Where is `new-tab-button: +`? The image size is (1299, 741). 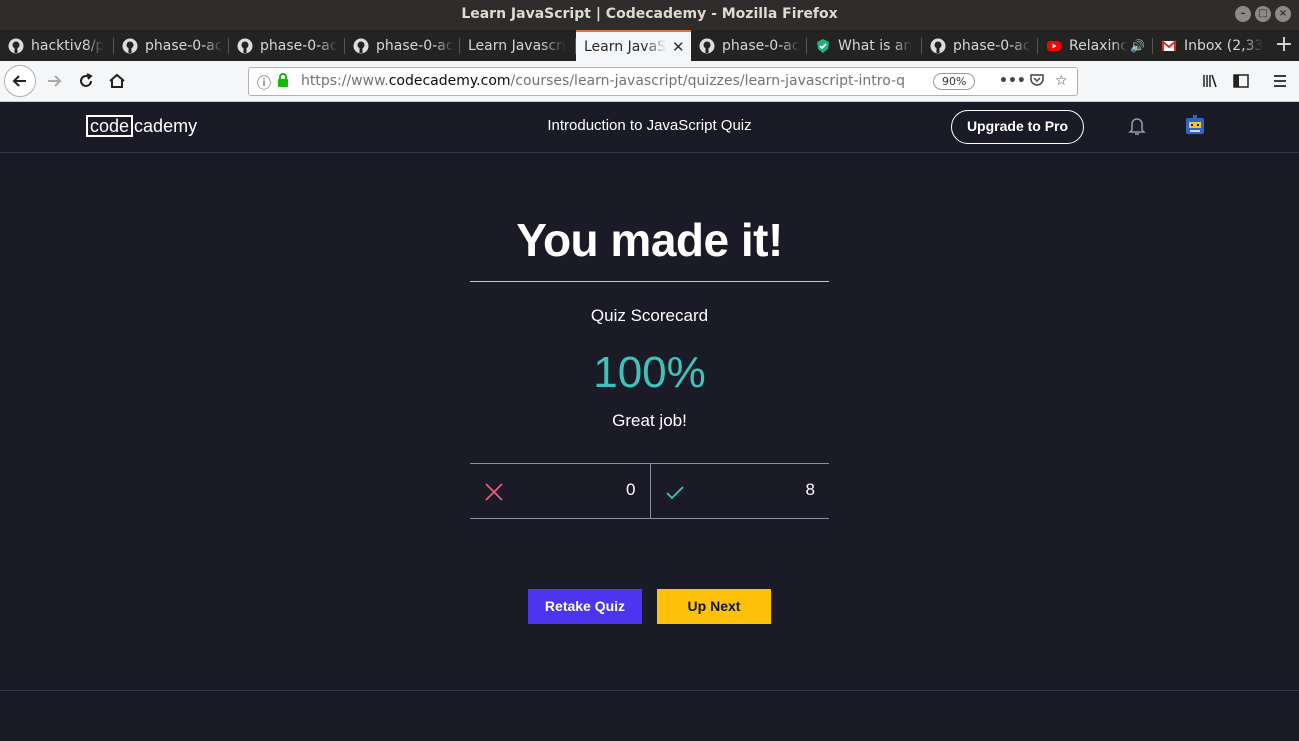
new-tab-button: + is located at coordinates (1284, 45).